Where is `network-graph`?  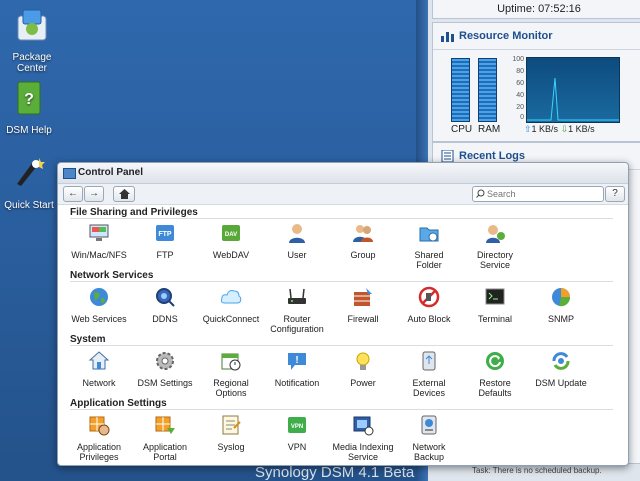 network-graph is located at coordinates (573, 90).